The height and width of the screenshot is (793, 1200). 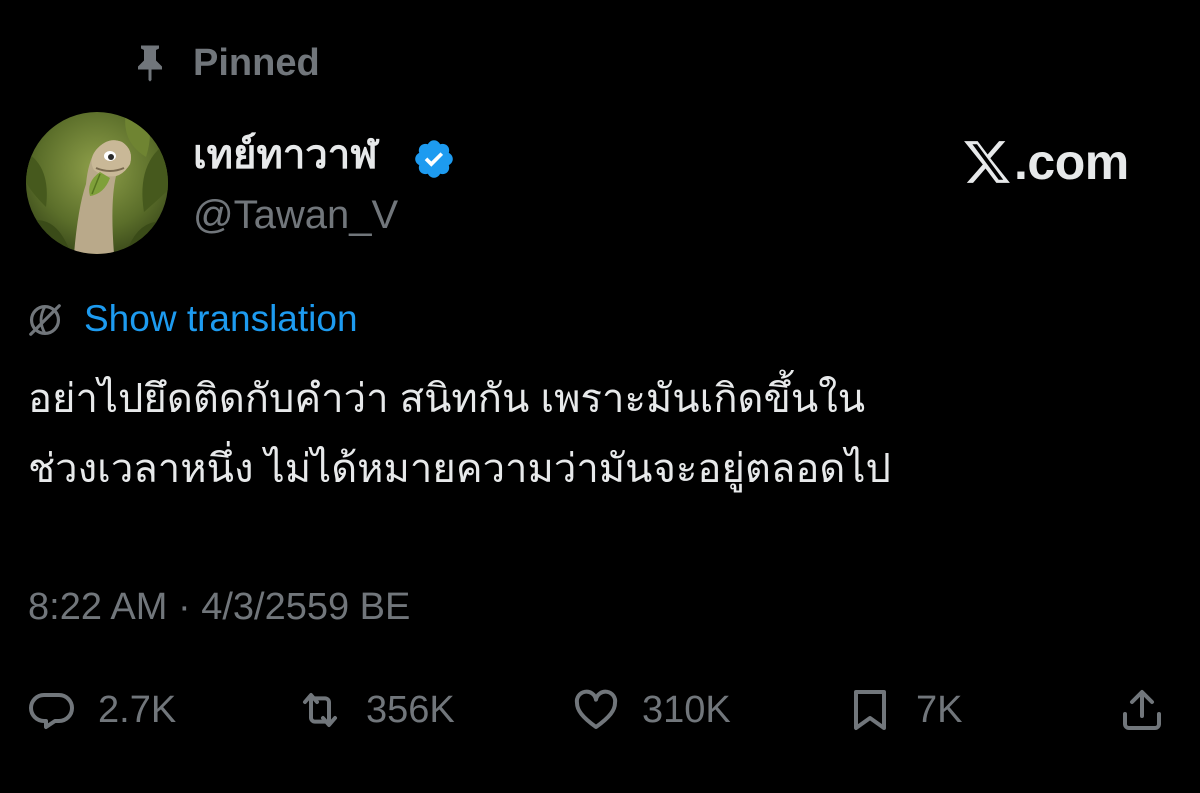 I want to click on share-button, so click(x=1142, y=710).